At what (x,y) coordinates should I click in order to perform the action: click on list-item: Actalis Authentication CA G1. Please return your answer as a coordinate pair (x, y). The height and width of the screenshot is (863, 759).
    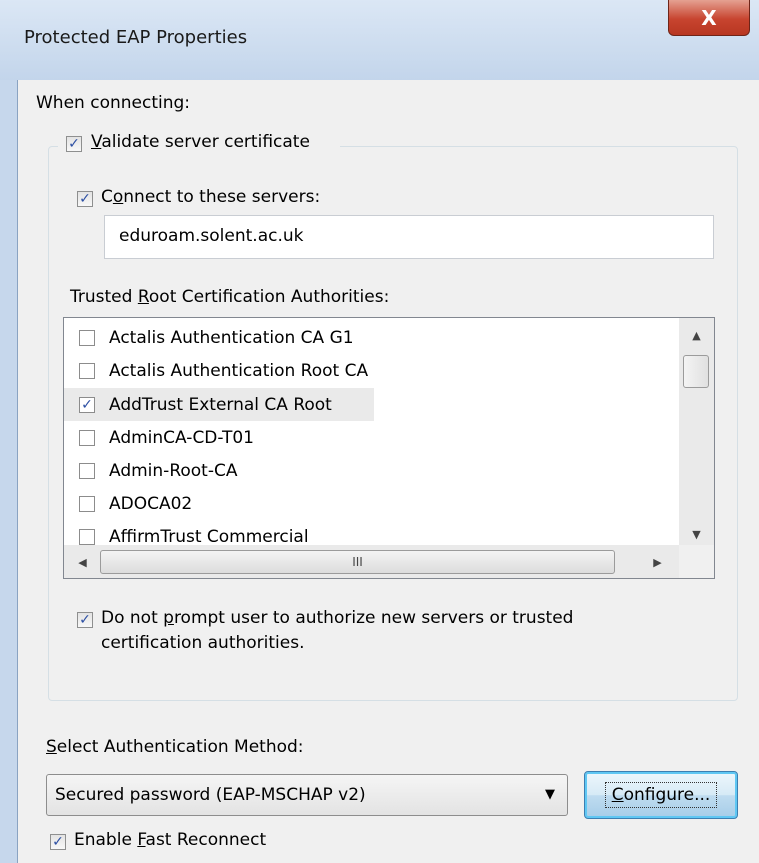
    Looking at the image, I should click on (219, 337).